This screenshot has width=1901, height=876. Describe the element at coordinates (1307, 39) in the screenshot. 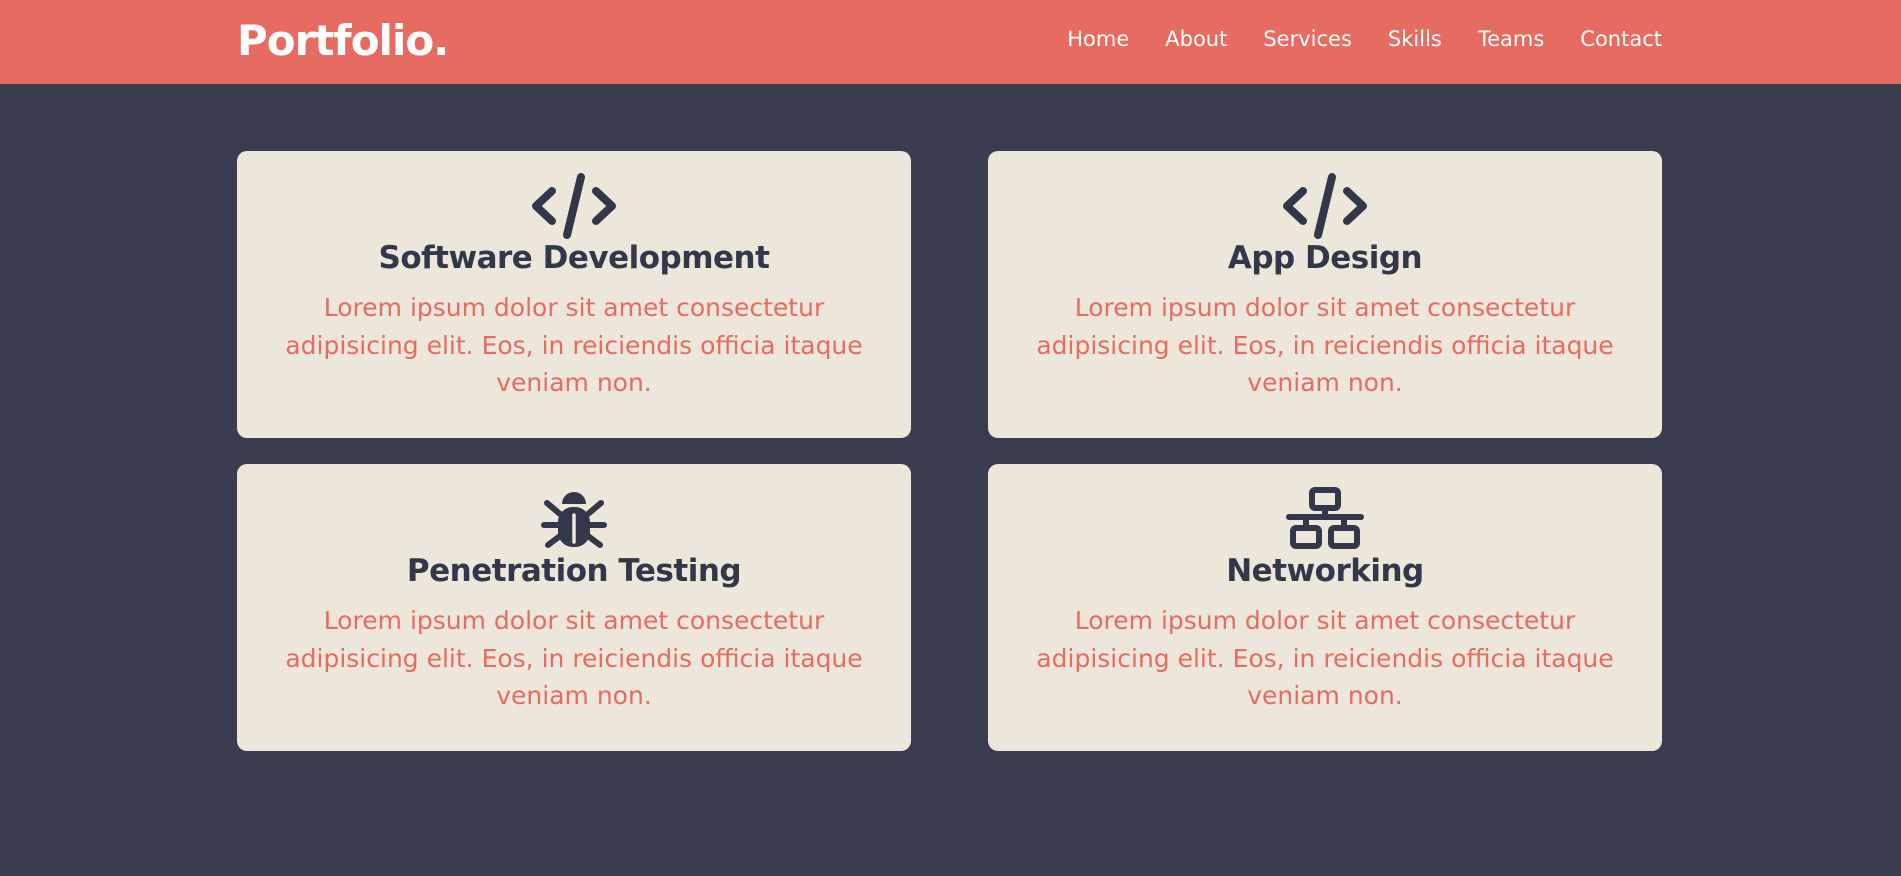

I see `nav-services-link: Services` at that location.